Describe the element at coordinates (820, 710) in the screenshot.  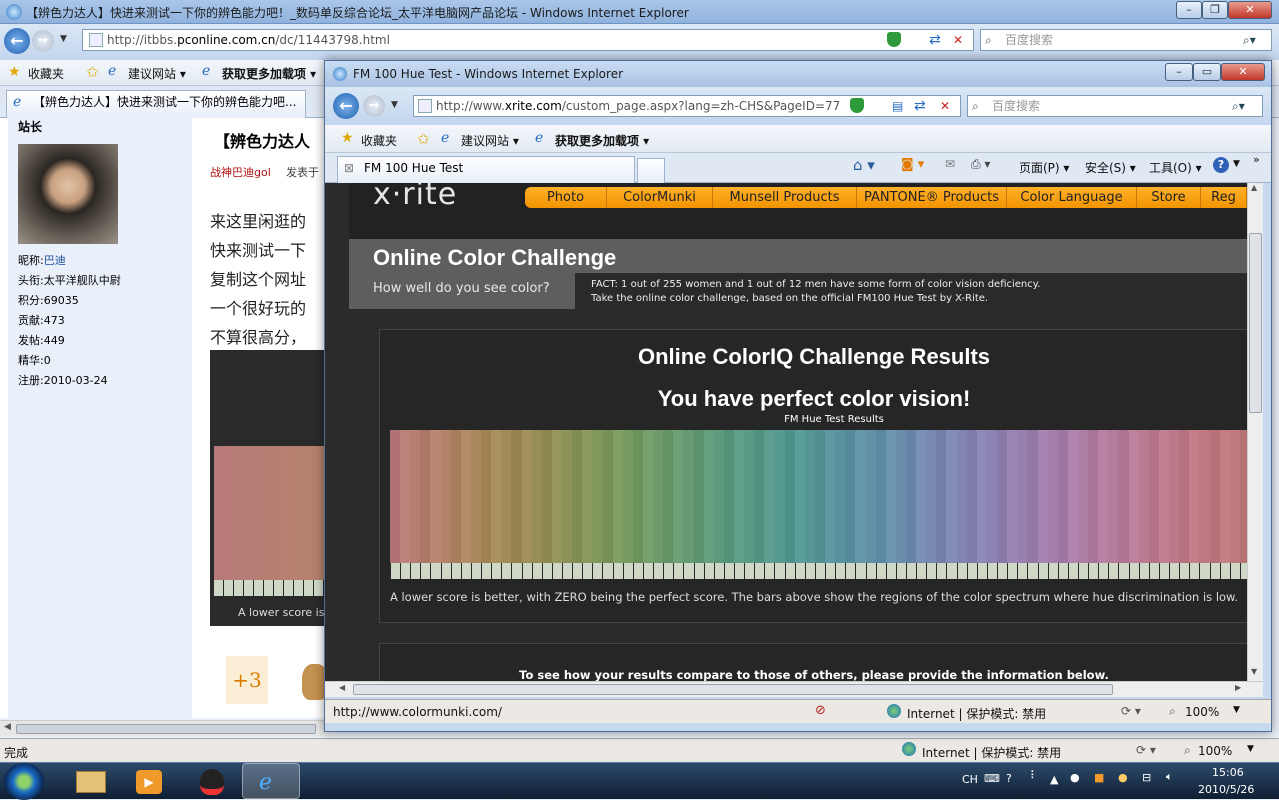
I see `blocked-icon: ⊘` at that location.